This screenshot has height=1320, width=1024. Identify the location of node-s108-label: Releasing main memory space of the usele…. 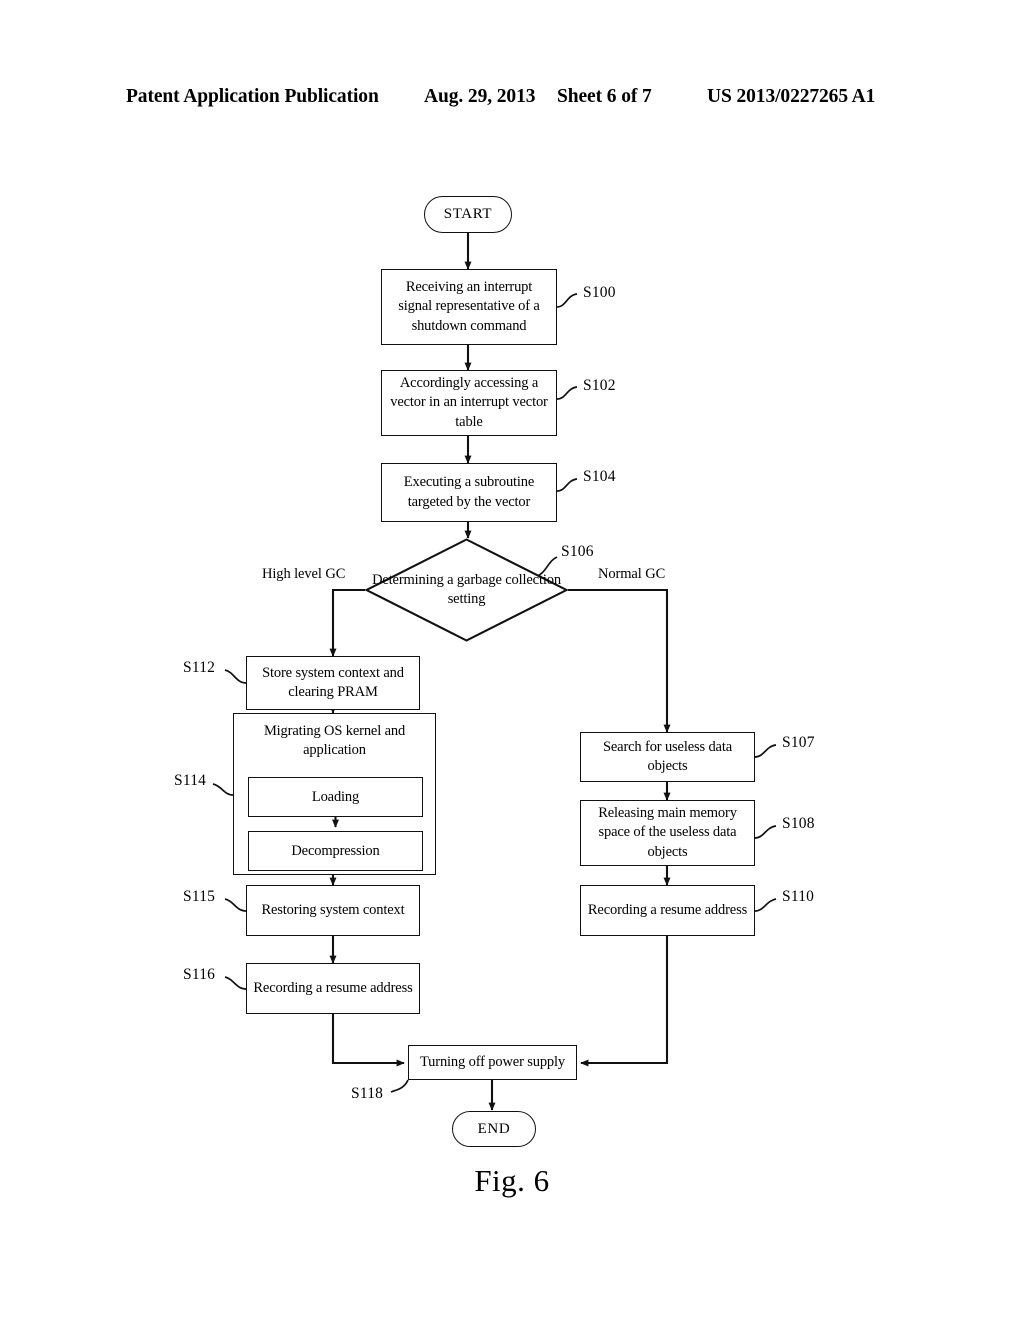
(667, 832).